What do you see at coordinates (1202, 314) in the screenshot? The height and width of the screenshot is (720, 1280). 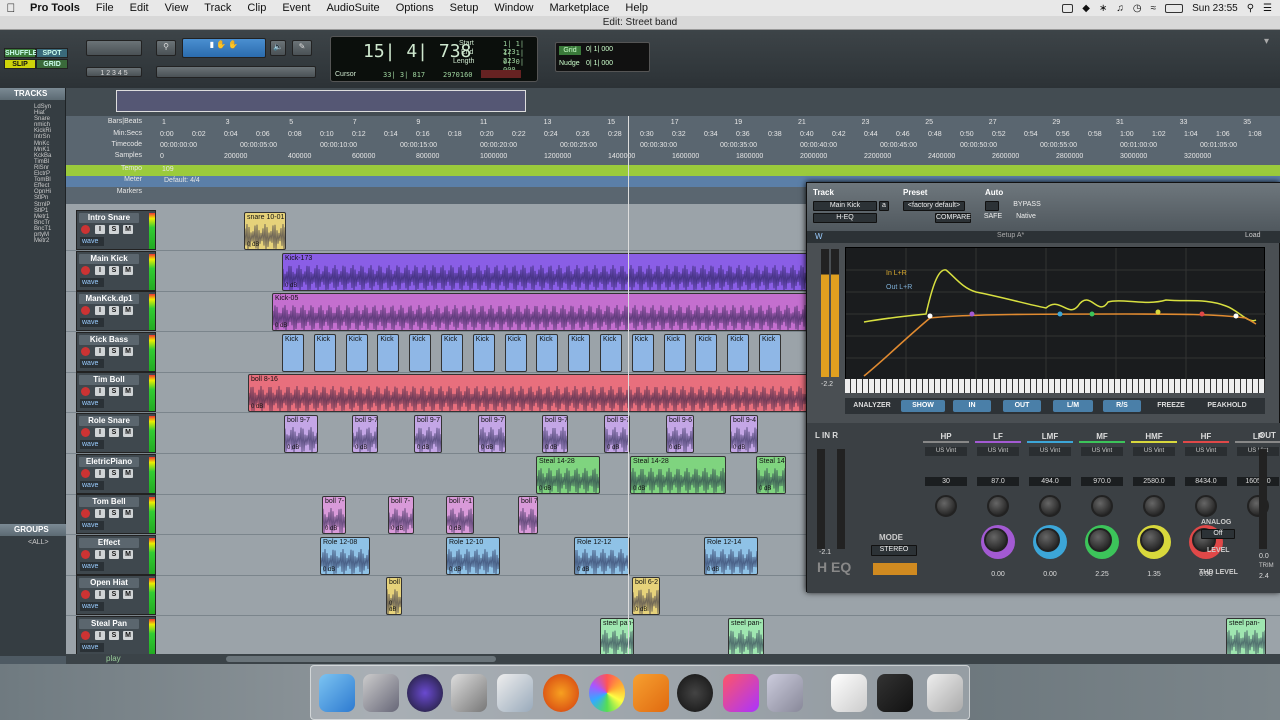 I see `hf-band-handle` at bounding box center [1202, 314].